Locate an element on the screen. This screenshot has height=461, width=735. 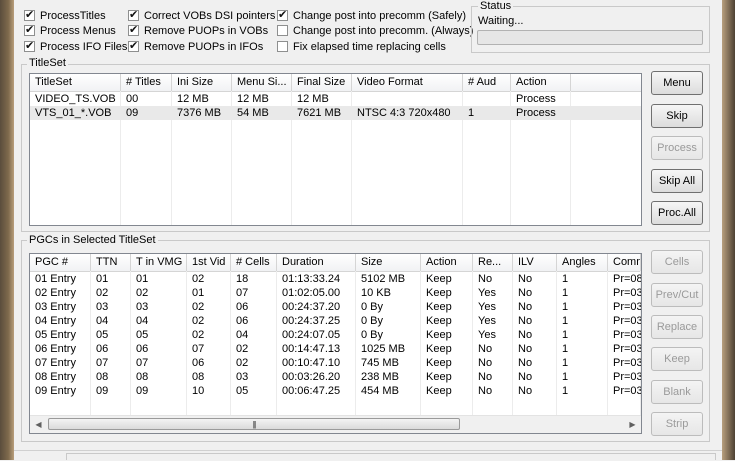
table-row: VIDEO_TS.VOB 00 12 MB 12 MB 12 MB Process is located at coordinates (335, 99).